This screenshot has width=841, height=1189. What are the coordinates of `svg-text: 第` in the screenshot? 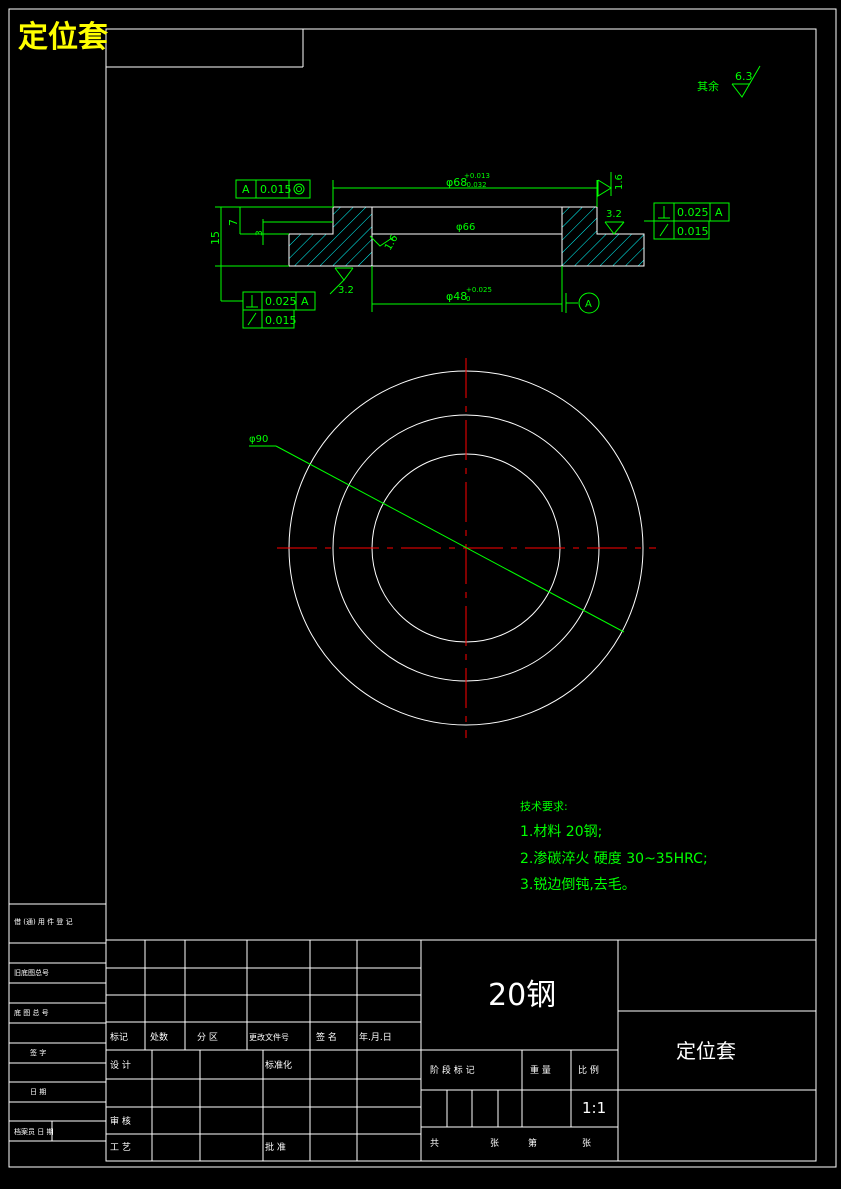 It's located at (532, 1143).